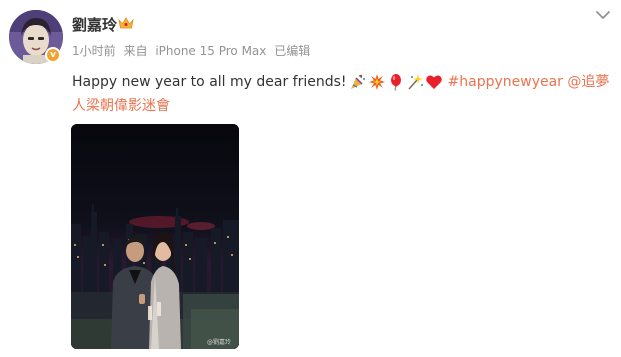 Image resolution: width=621 pixels, height=357 pixels. I want to click on party-popper-icon, so click(357, 81).